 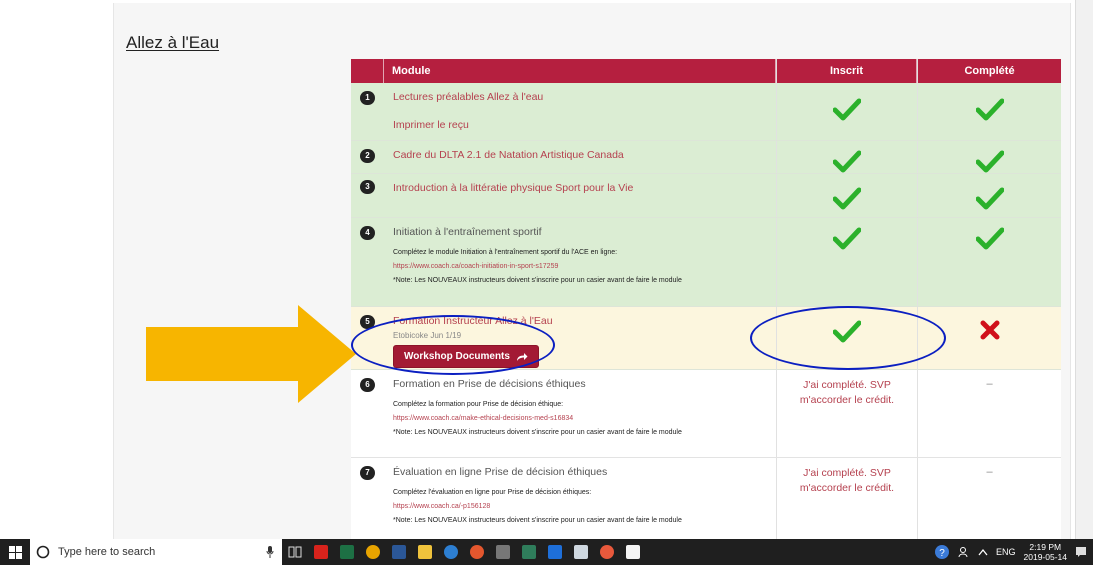 What do you see at coordinates (1081, 552) in the screenshot?
I see `notifications-icon` at bounding box center [1081, 552].